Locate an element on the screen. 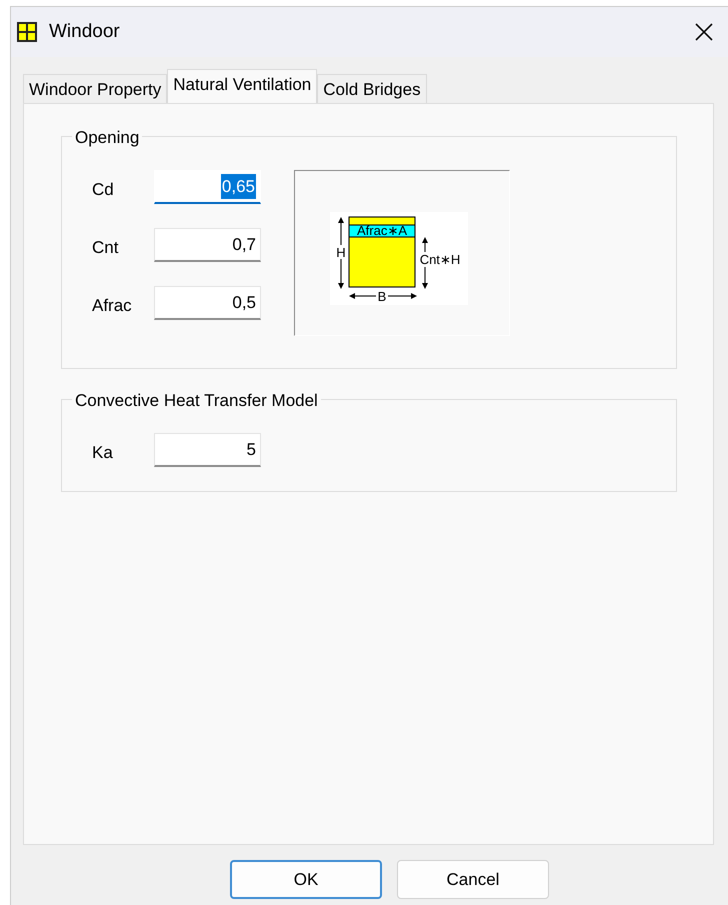 Image resolution: width=728 pixels, height=905 pixels. area-label: Afrac∗A is located at coordinates (382, 230).